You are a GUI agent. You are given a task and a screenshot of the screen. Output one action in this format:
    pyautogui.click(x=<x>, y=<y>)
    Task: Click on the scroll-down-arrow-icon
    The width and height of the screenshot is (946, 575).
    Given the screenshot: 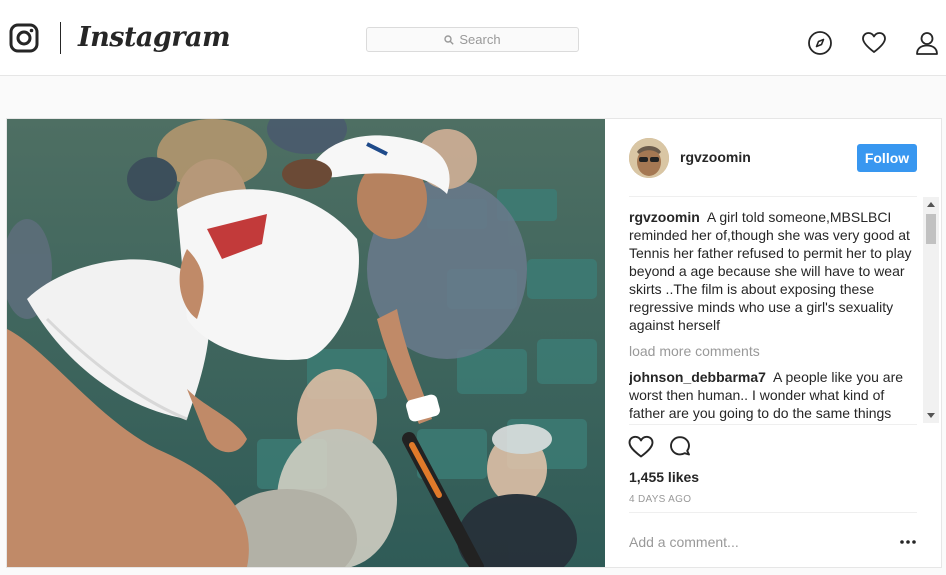 What is the action you would take?
    pyautogui.click(x=931, y=415)
    